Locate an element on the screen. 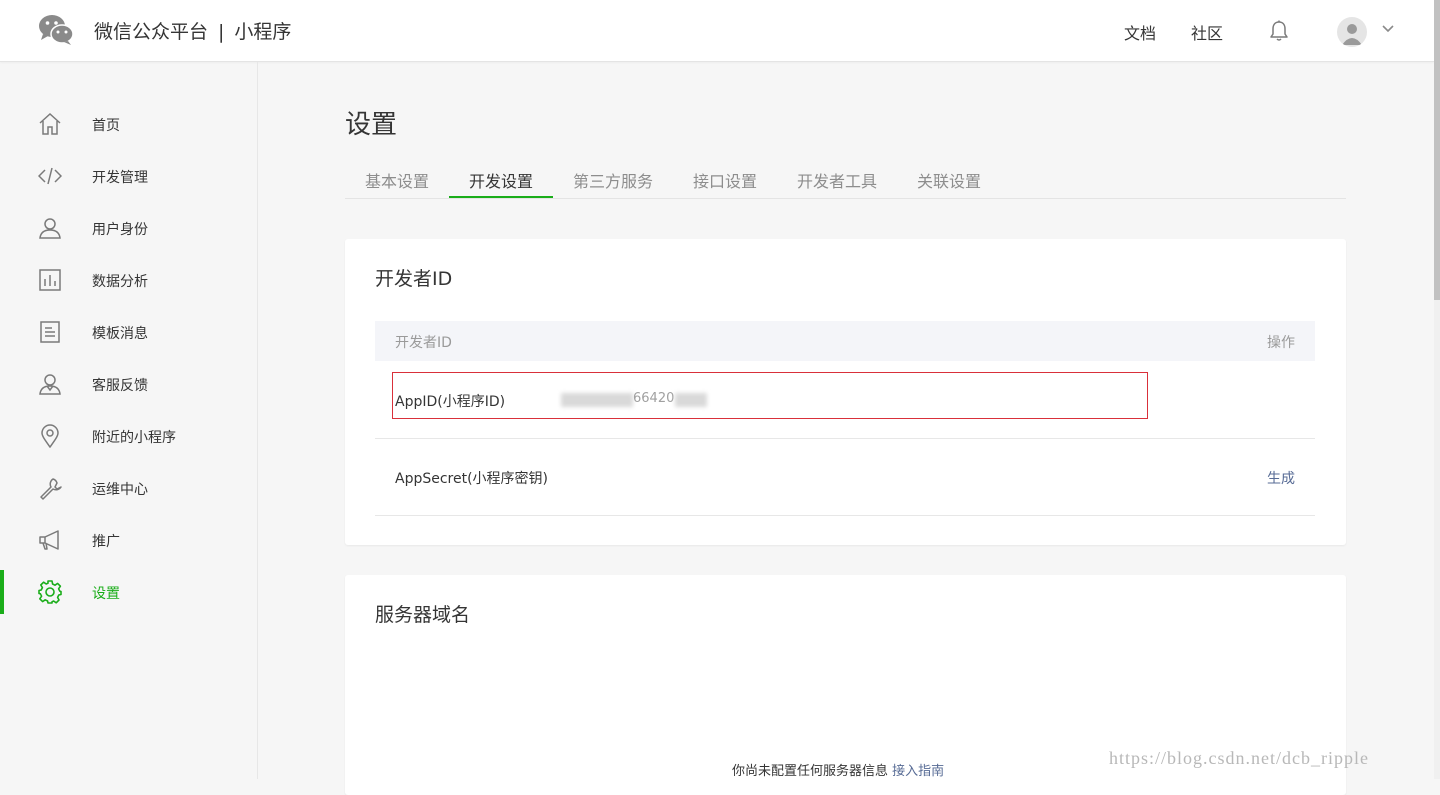 Image resolution: width=1440 pixels, height=795 pixels. column-header-id: 开发者ID is located at coordinates (423, 343).